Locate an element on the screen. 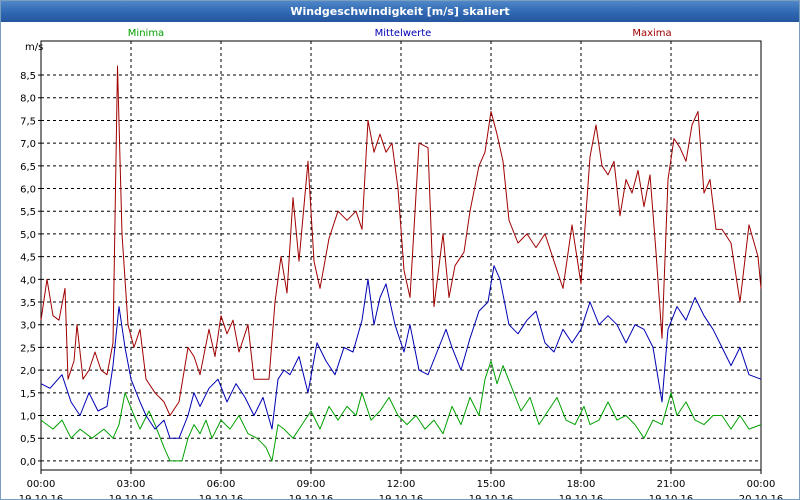  x-tick-time: 18:00 is located at coordinates (581, 484).